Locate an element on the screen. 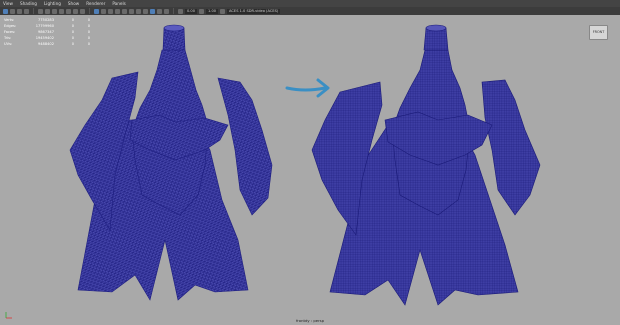 The width and height of the screenshot is (620, 325). menu-show: Show is located at coordinates (73, 3).